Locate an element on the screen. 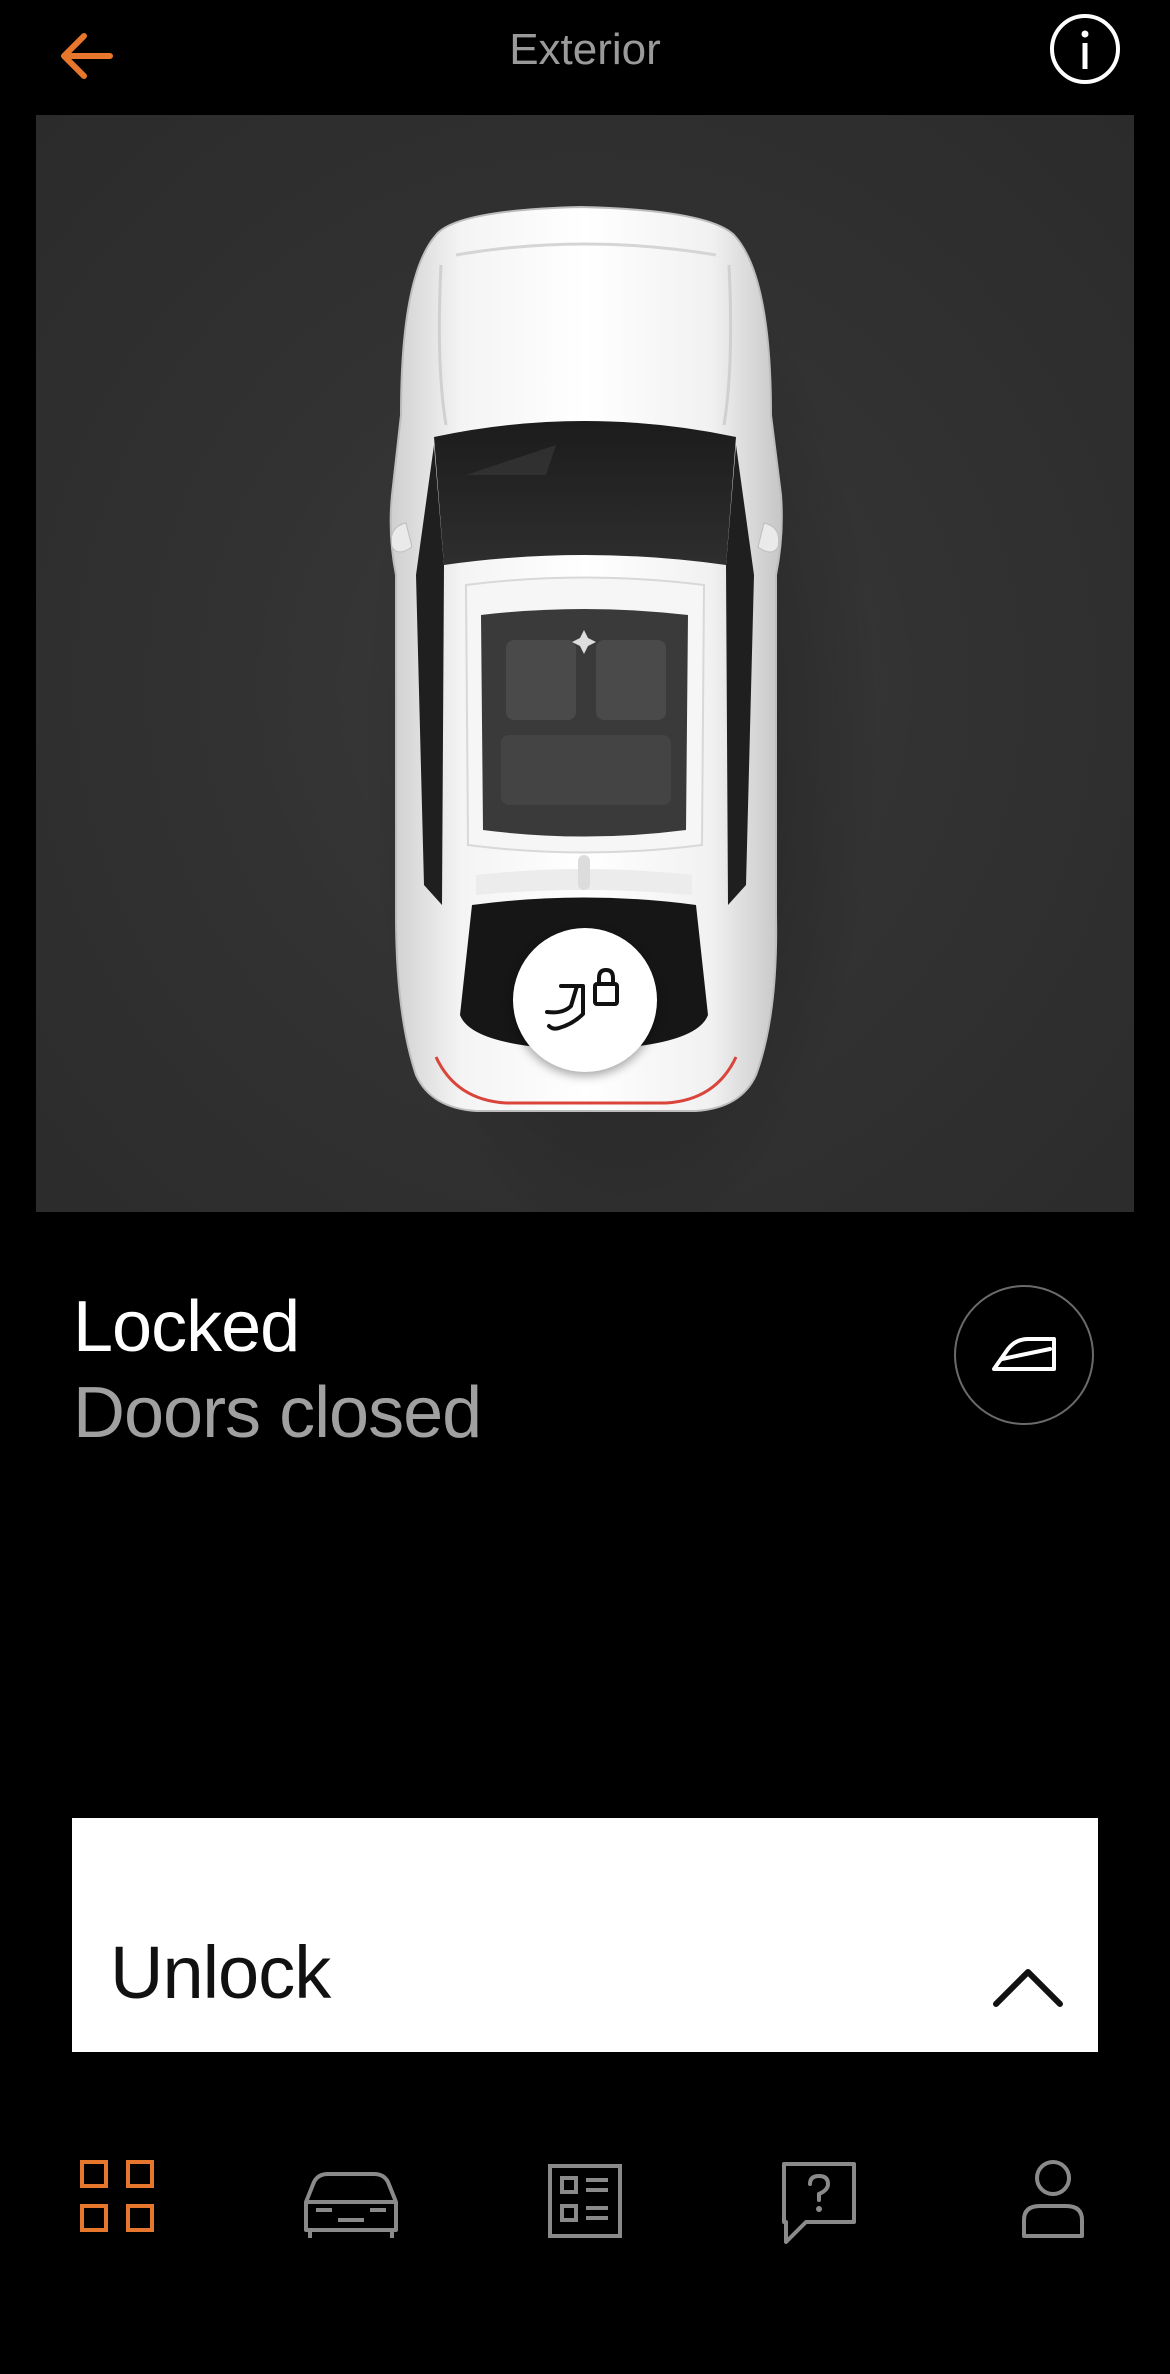  trunk-locked-icon is located at coordinates (582, 999).